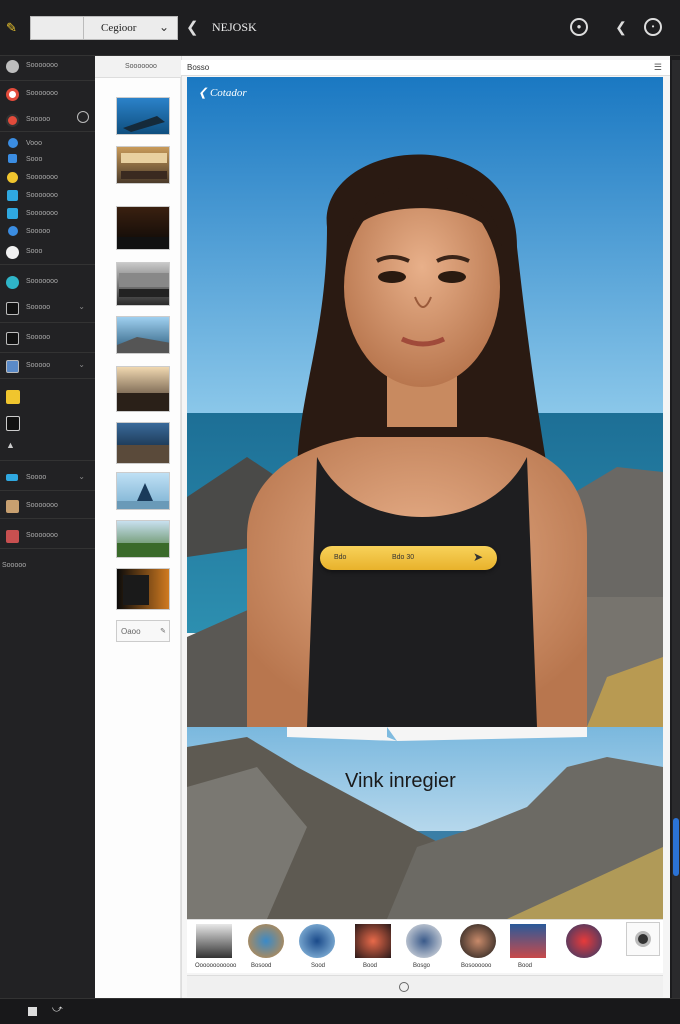  What do you see at coordinates (234, 27) in the screenshot?
I see `app-title: NEJOSK` at bounding box center [234, 27].